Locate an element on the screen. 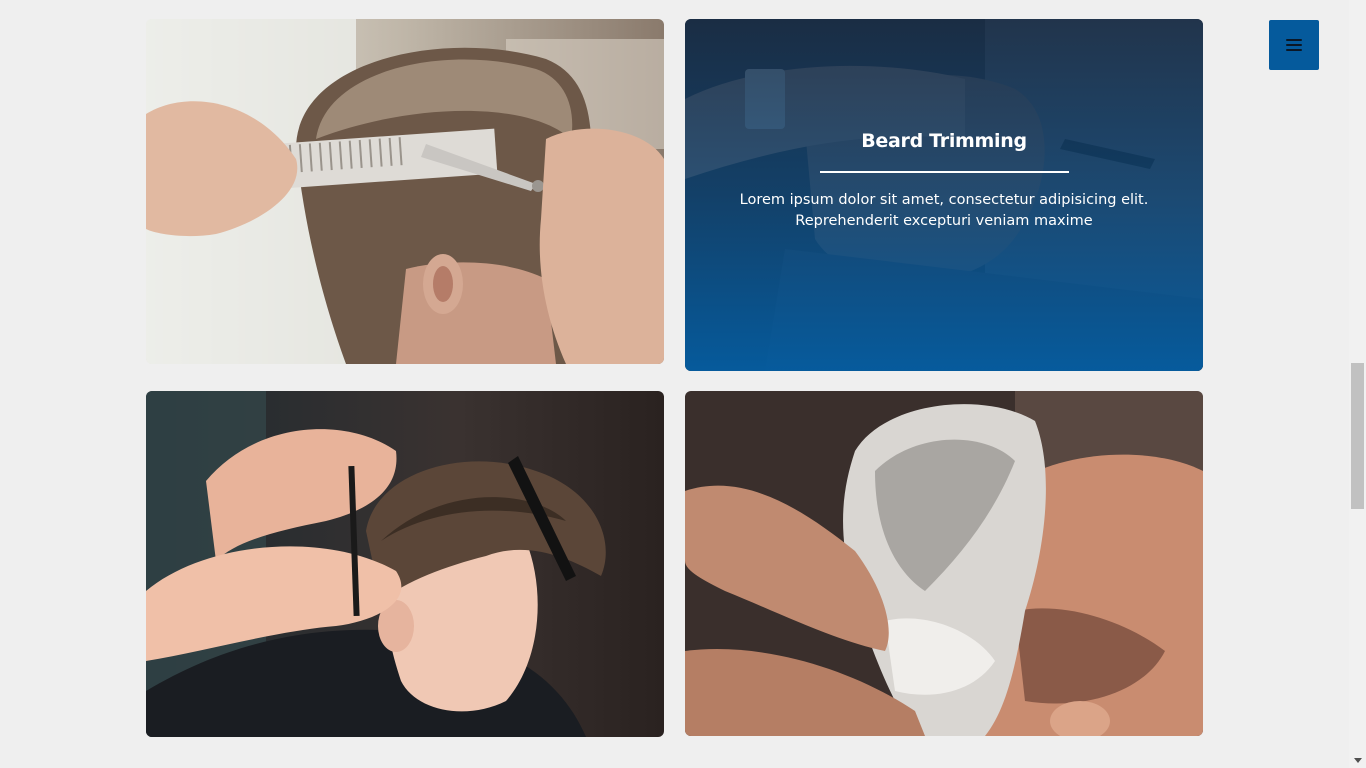 Image resolution: width=1366 pixels, height=768 pixels. scrollbar-thumb is located at coordinates (1357, 436).